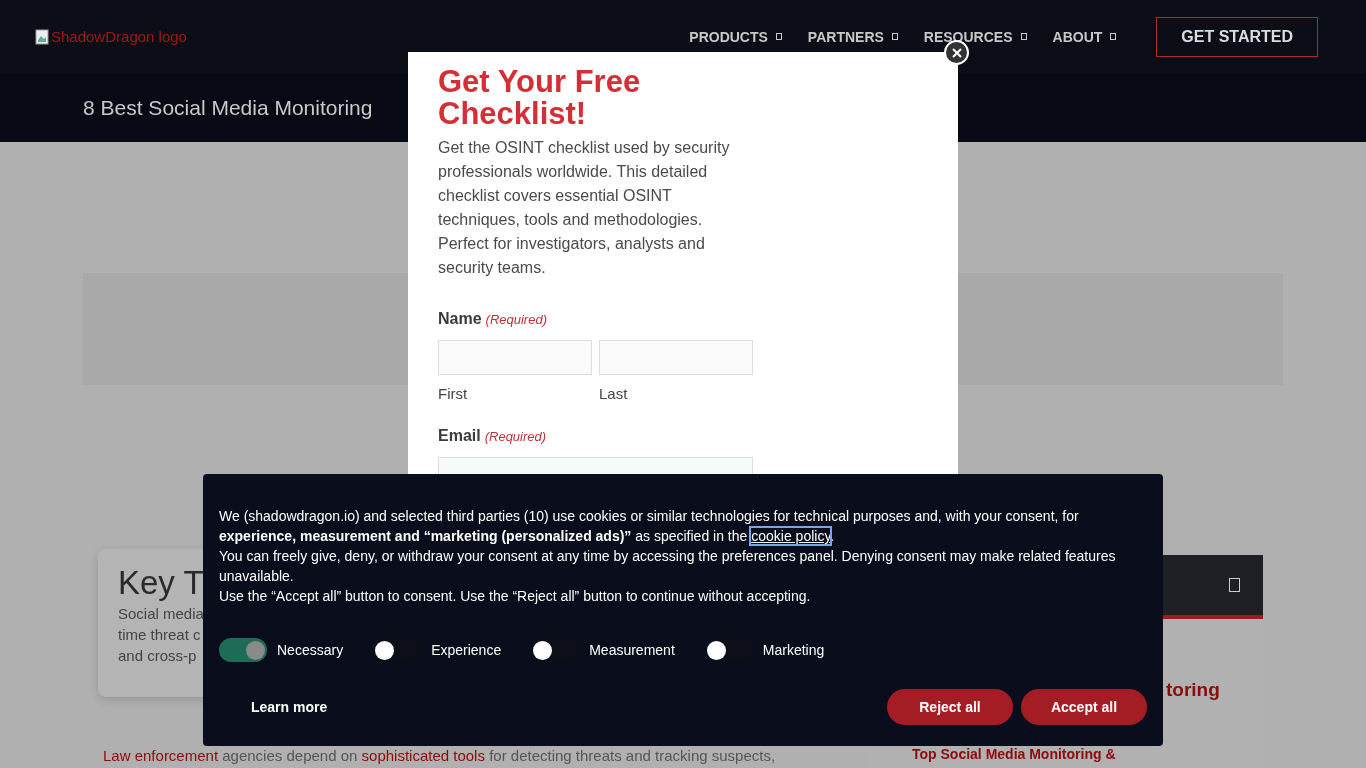 The image size is (1366, 768). Describe the element at coordinates (515, 596) in the screenshot. I see `cookie-notice-text: Use the “Accept all” button to consent. Use the “Reject all” button to continue without accepting.` at that location.